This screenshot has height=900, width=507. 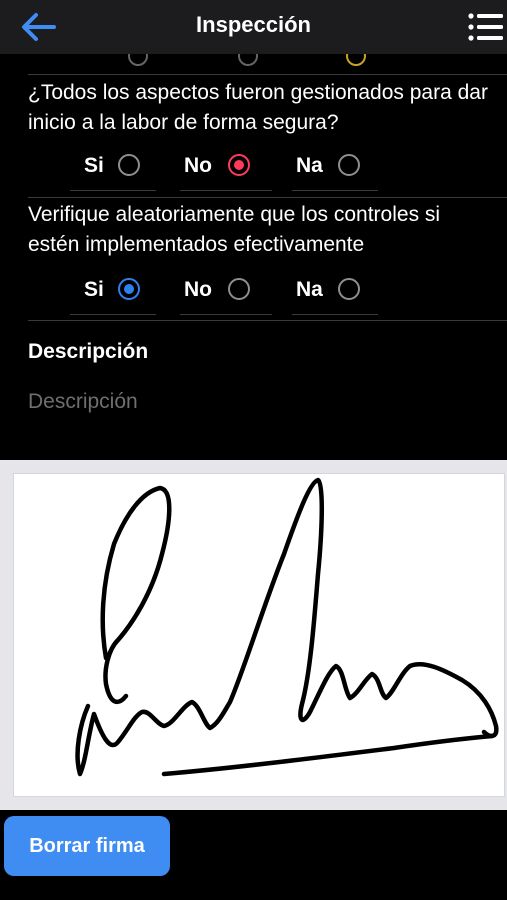 I want to click on q1-option-na: Na, so click(x=331, y=166).